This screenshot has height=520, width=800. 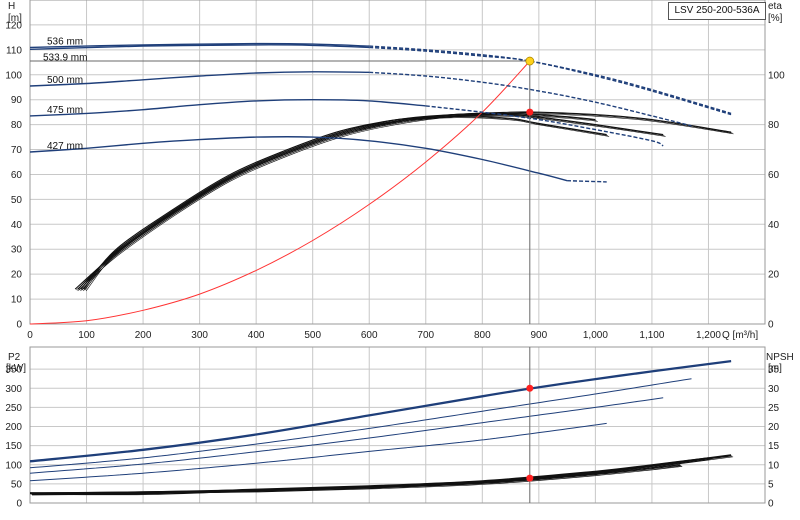 I want to click on power-tick-label: 150, so click(x=13, y=446).